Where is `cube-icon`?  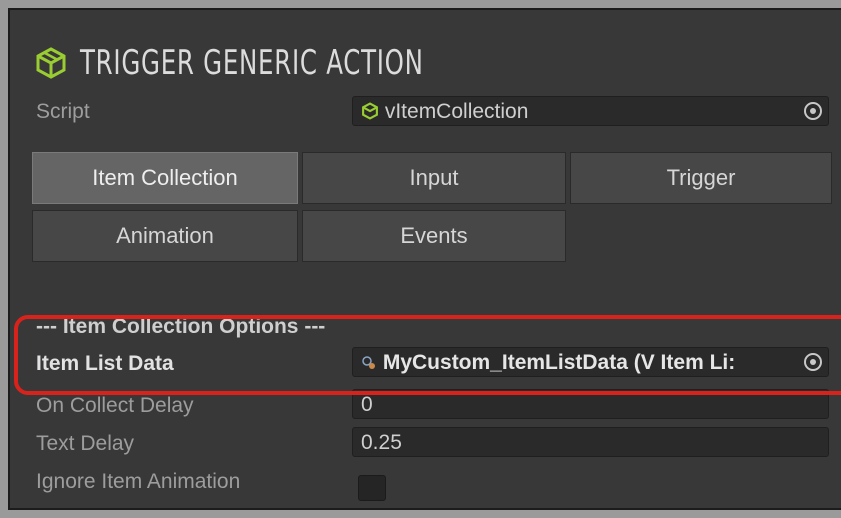
cube-icon is located at coordinates (51, 63).